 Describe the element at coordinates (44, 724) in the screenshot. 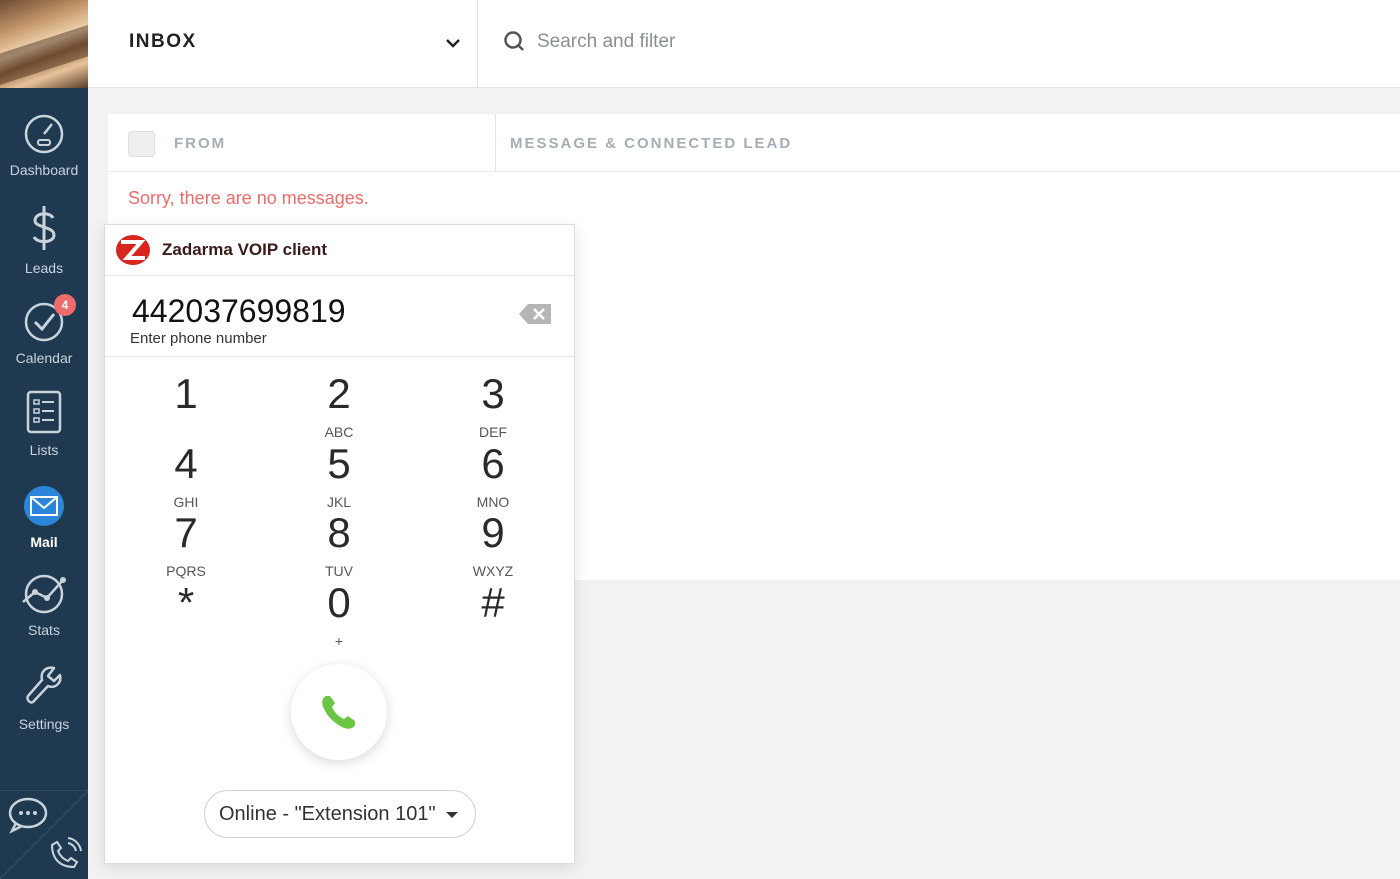

I see `sidebar-item-label: Settings` at that location.